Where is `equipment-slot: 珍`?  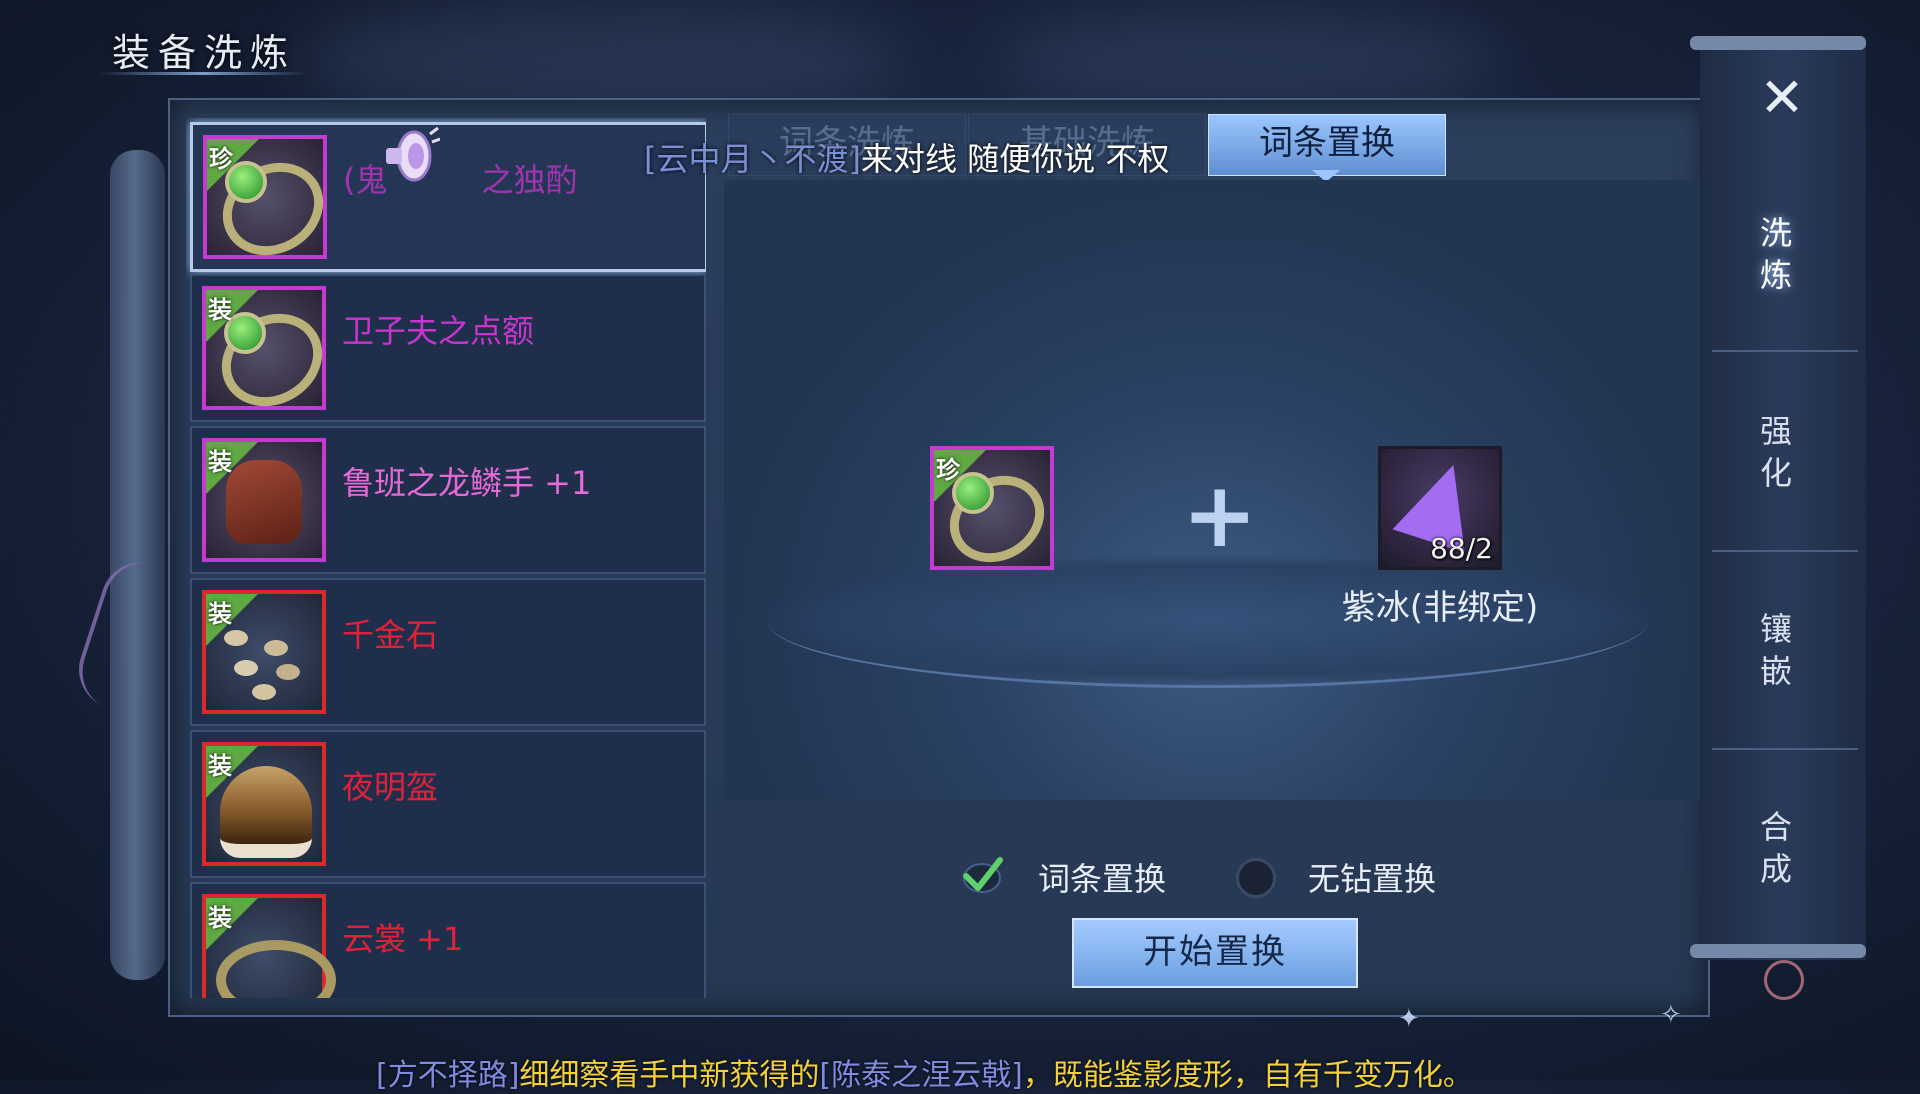
equipment-slot: 珍 is located at coordinates (995, 513).